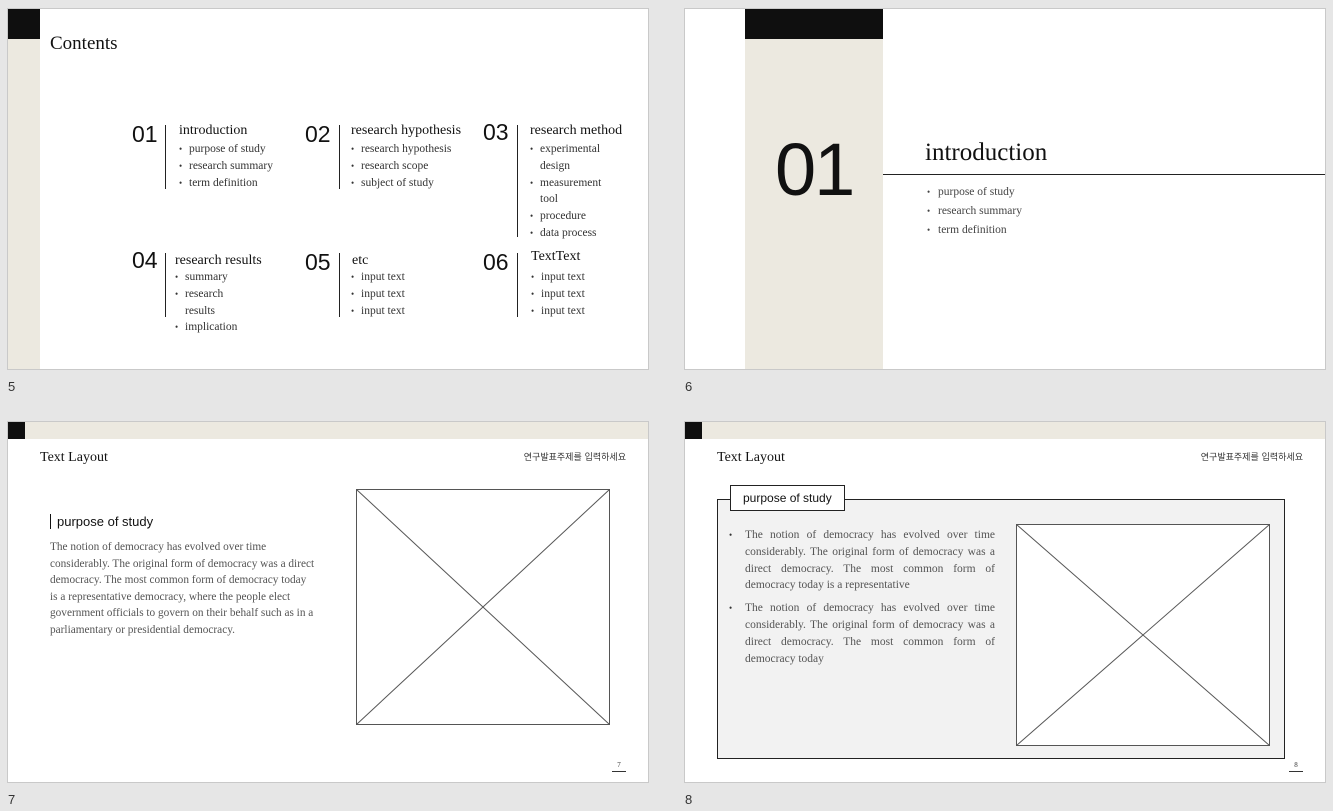  I want to click on item-number: 03, so click(496, 132).